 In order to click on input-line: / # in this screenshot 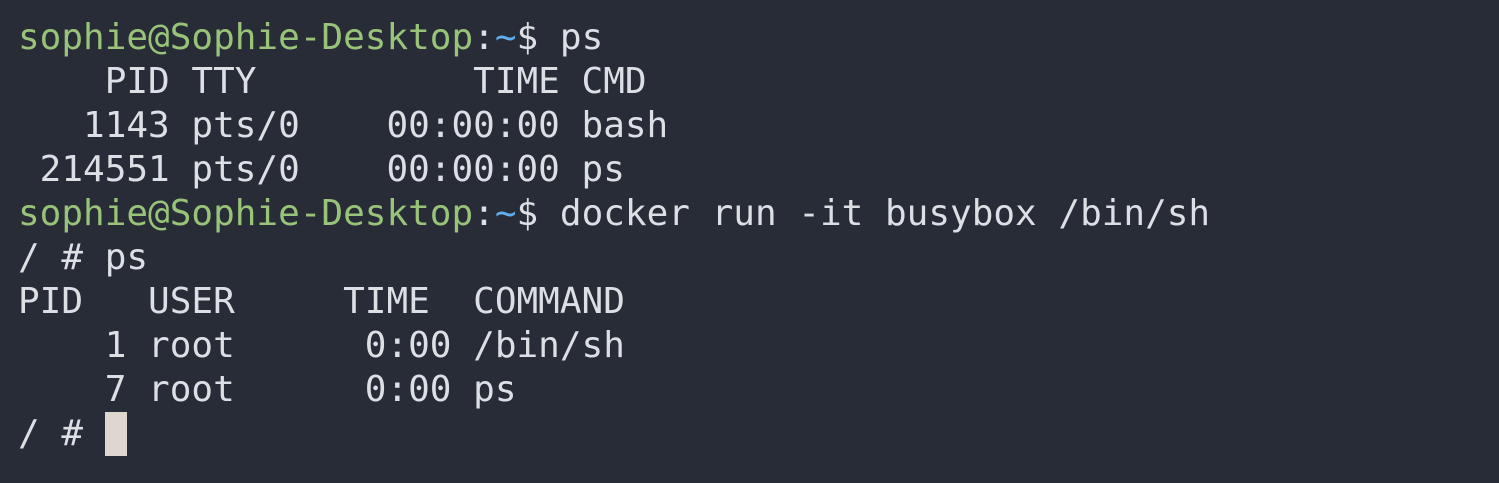, I will do `click(758, 434)`.